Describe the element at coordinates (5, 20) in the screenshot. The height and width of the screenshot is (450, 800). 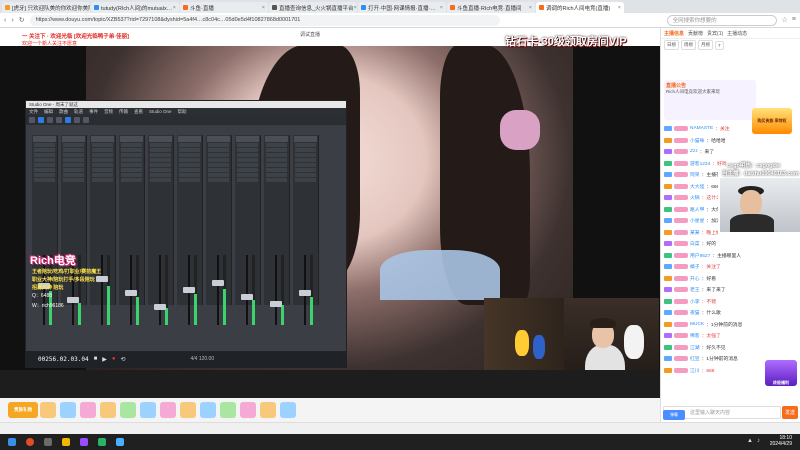
I see `back-icon: ‹` at that location.